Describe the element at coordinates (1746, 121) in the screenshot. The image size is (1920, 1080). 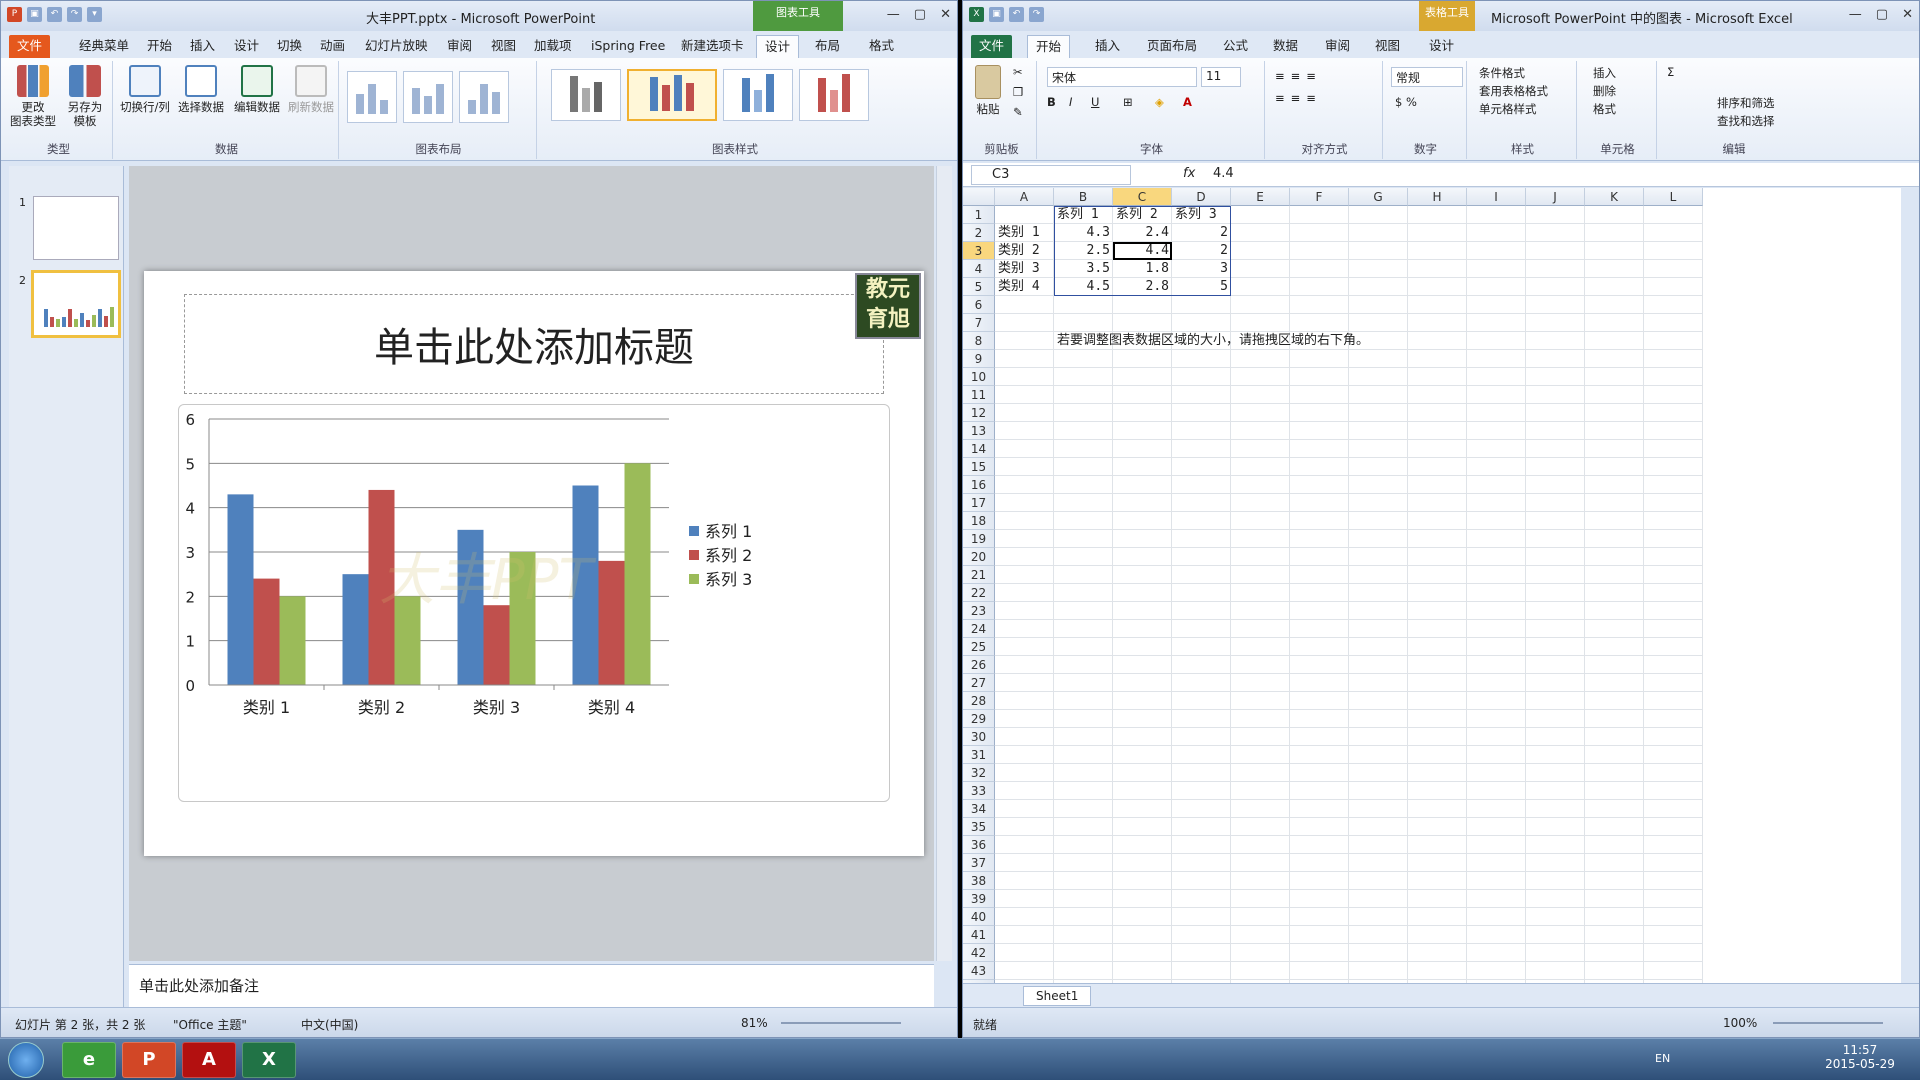
I see `find-select-button: 查找和选择` at that location.